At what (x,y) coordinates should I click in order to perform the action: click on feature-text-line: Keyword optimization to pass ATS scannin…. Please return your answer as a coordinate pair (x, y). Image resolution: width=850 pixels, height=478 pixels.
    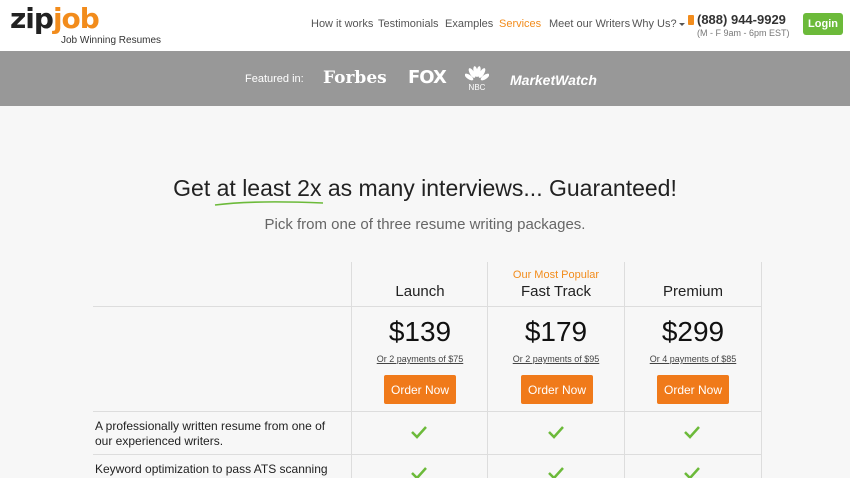
    Looking at the image, I should click on (211, 469).